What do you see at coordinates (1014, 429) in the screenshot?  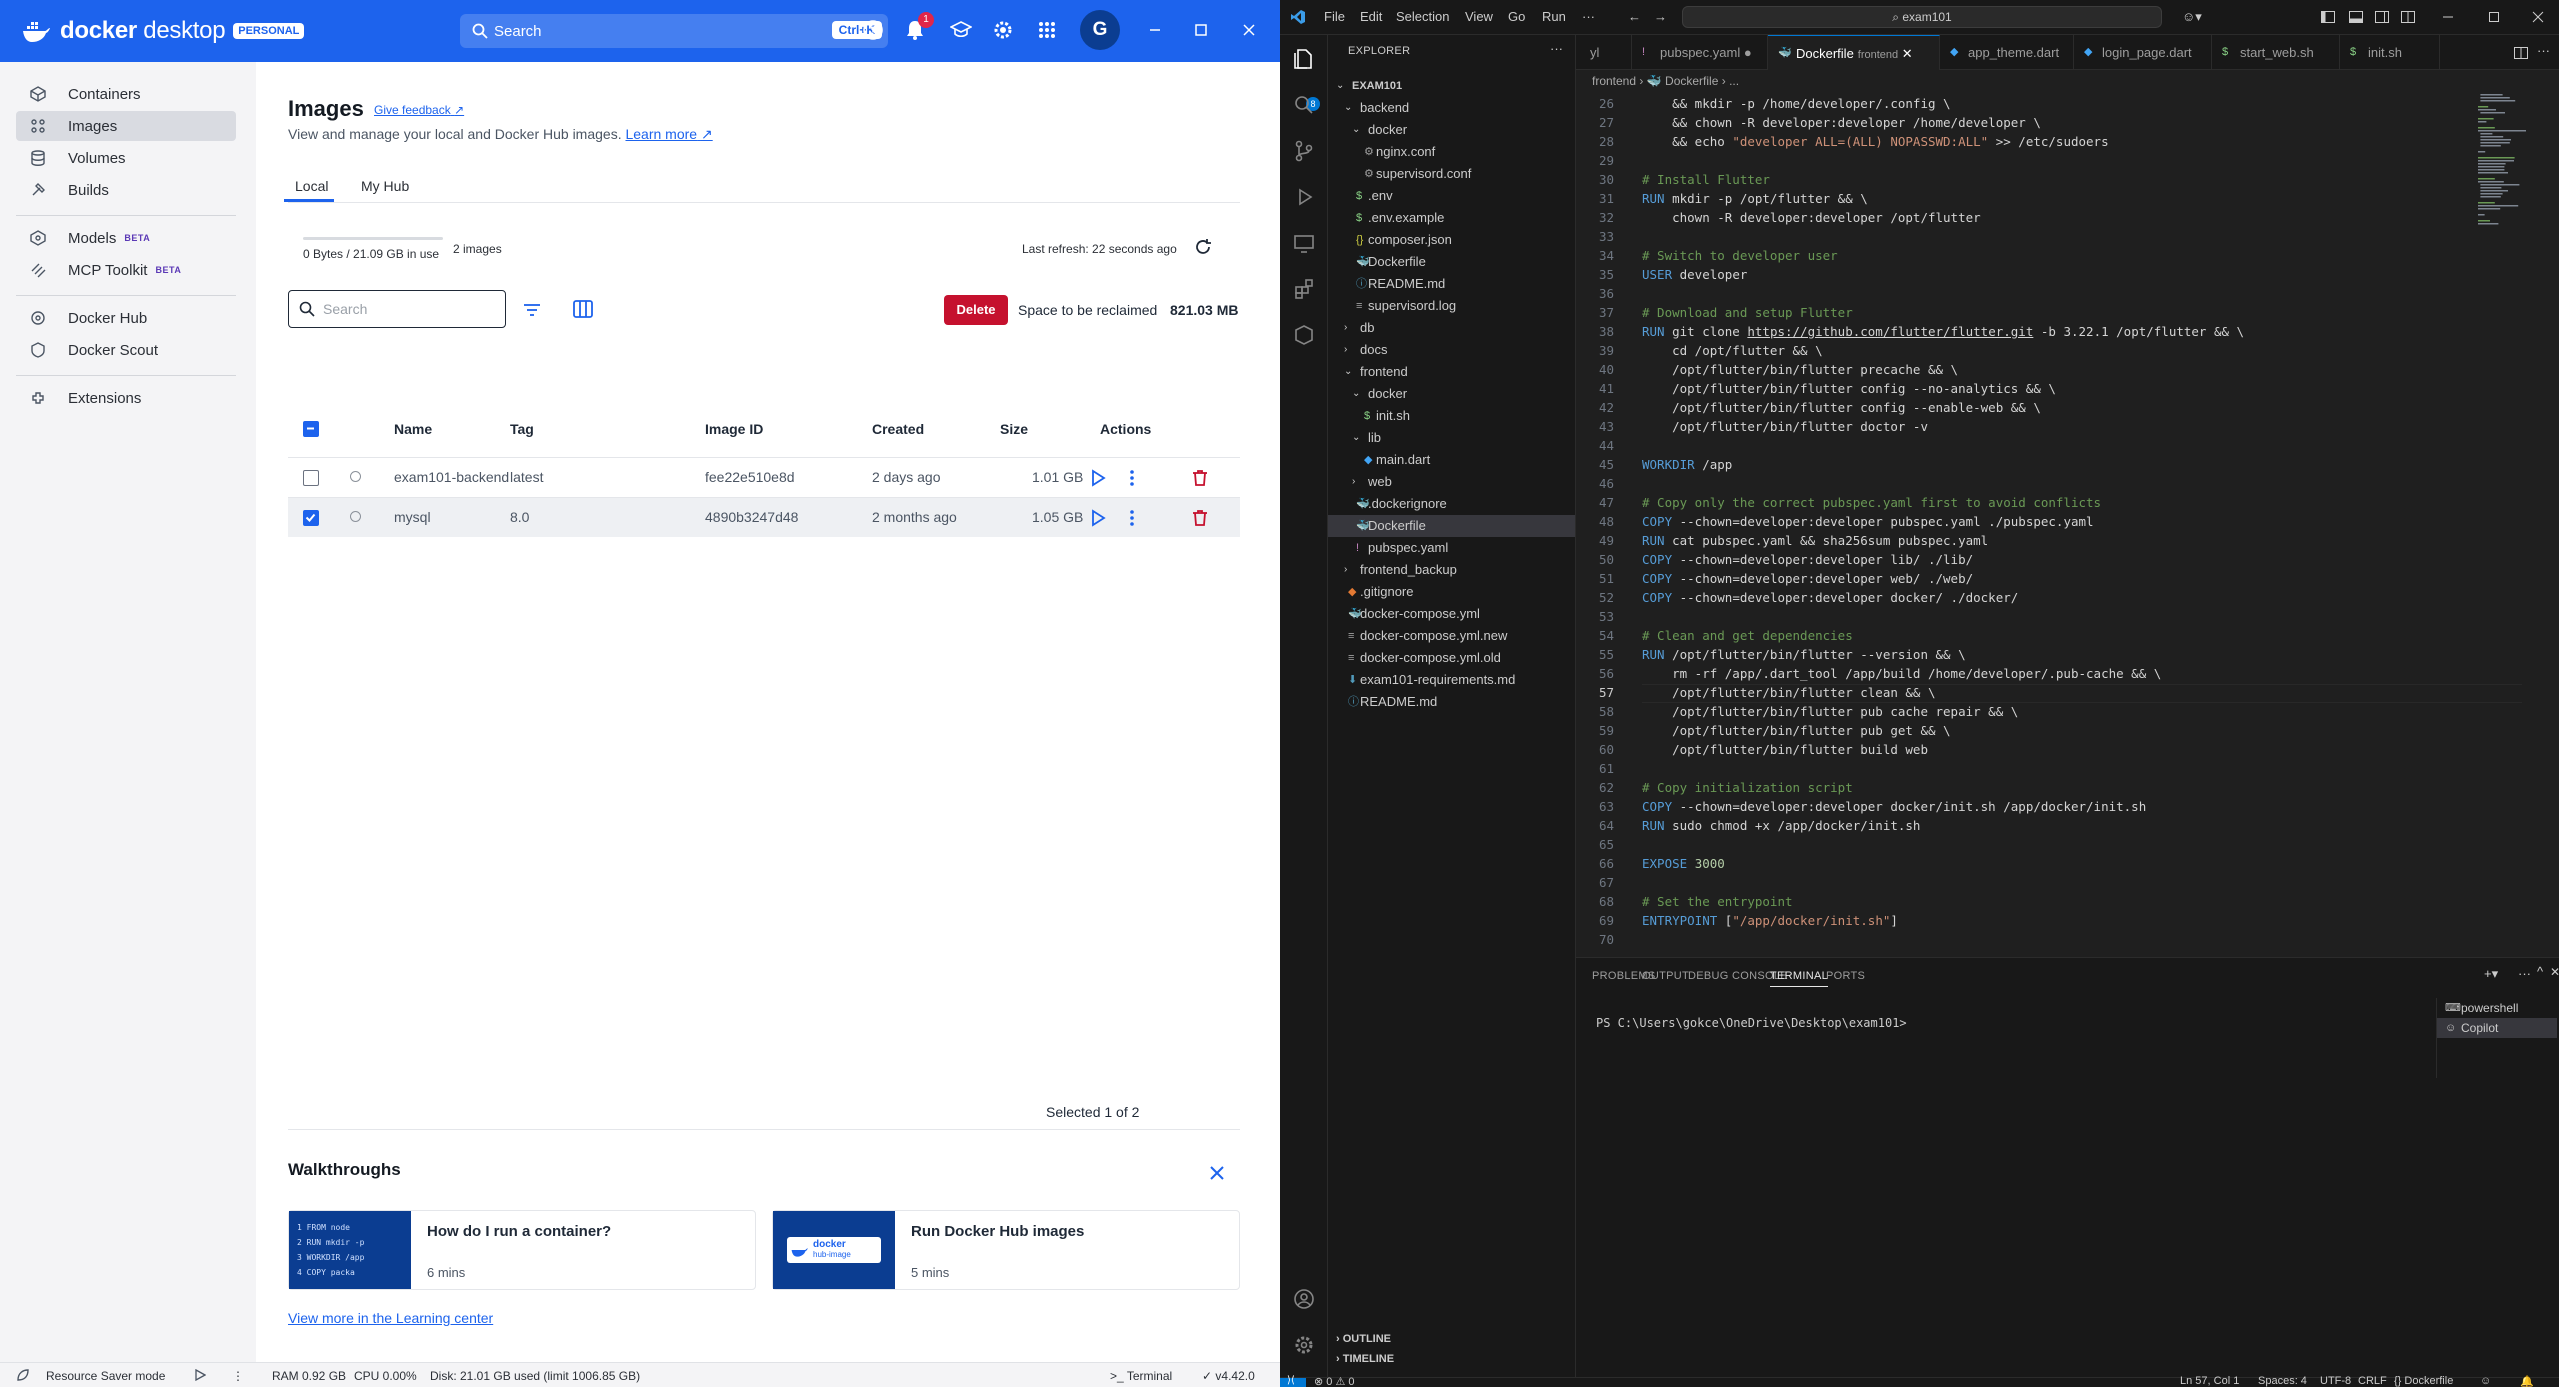 I see `column-header-size: Size` at bounding box center [1014, 429].